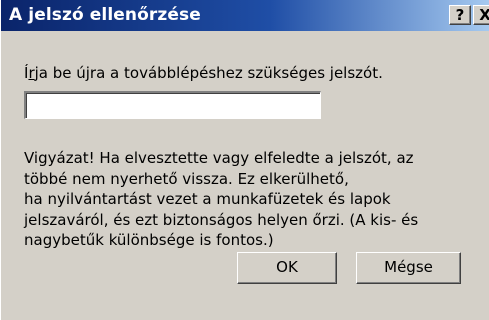 This screenshot has width=489, height=320. Describe the element at coordinates (408, 268) in the screenshot. I see `cancel-button: Mégse` at that location.